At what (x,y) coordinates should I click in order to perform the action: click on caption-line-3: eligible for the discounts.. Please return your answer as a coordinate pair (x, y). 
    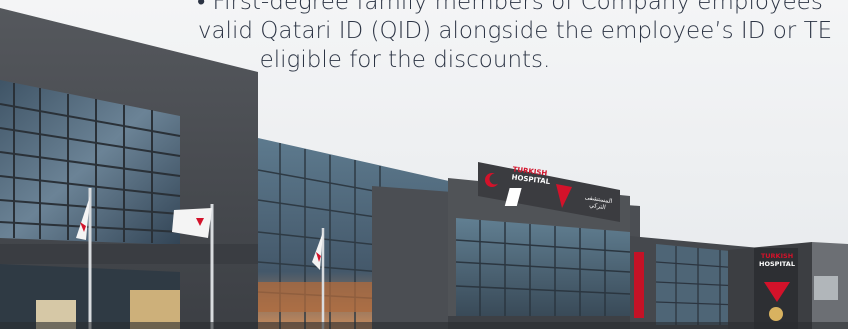
    Looking at the image, I should click on (405, 60).